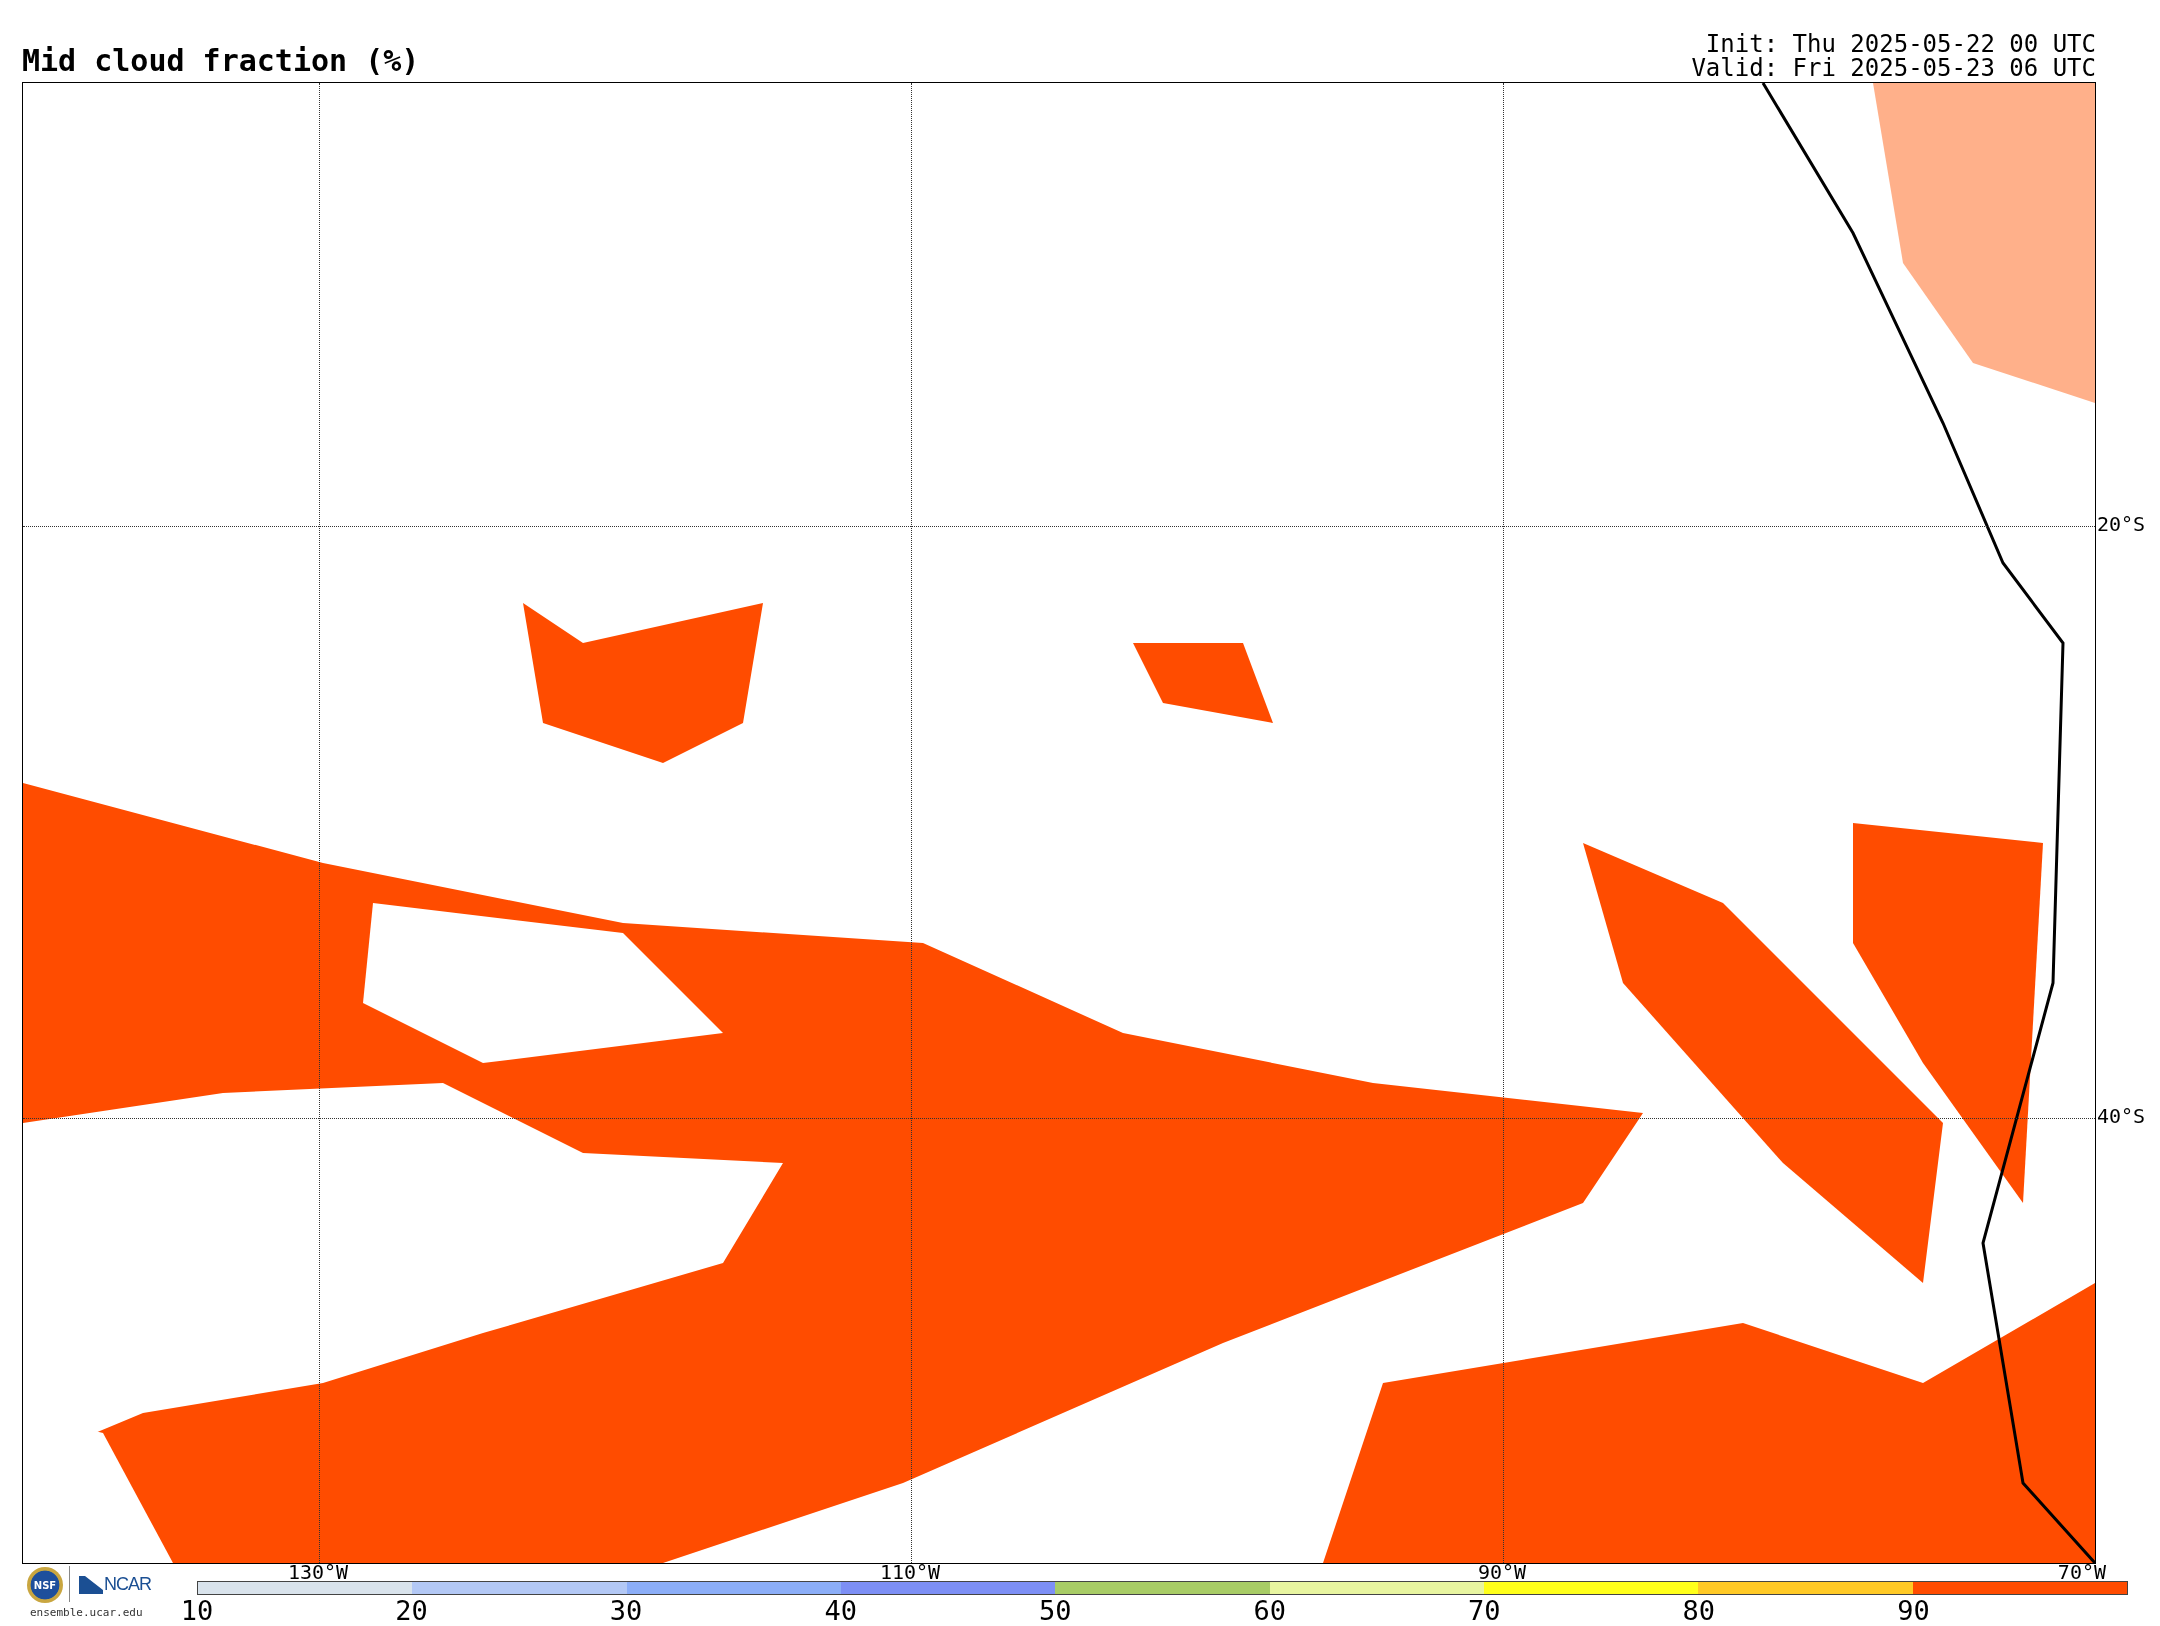  I want to click on scale-tick-label: 90, so click(1913, 1611).